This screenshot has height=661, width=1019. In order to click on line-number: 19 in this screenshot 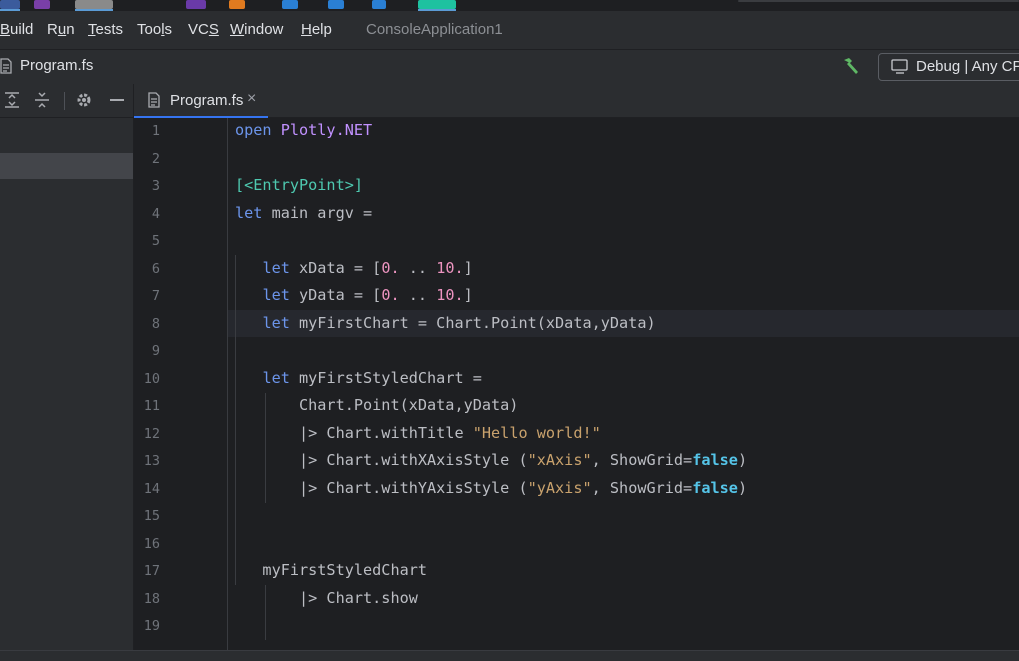, I will do `click(151, 626)`.